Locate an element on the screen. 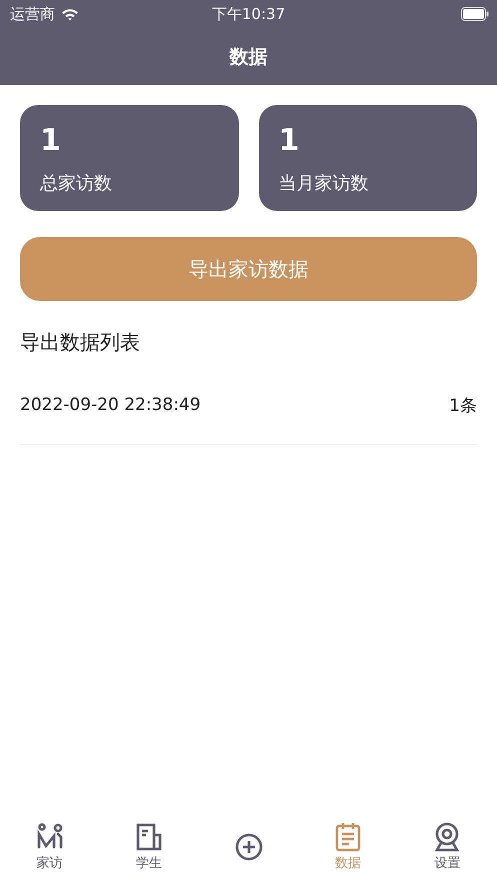  tab-item: 学生 is located at coordinates (149, 846).